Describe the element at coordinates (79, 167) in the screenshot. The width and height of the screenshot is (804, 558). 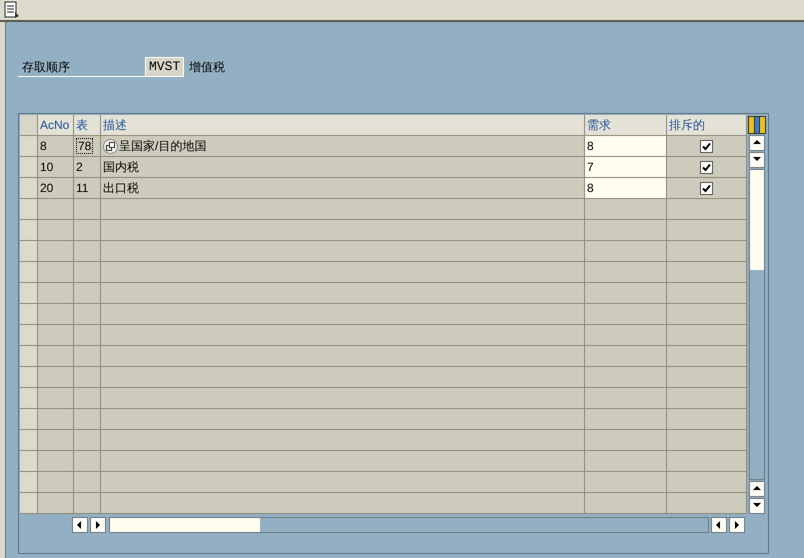
I see `table-cell-text: 2` at that location.